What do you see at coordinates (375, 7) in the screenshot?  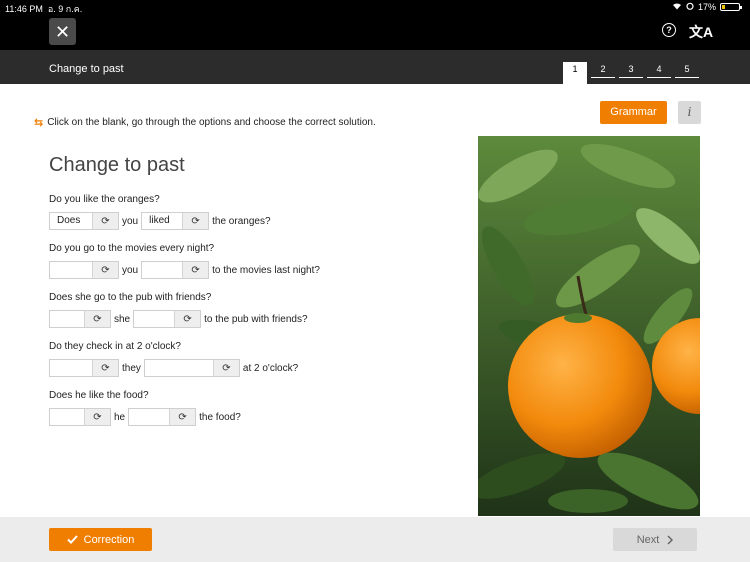 I see `status-bar: 11:46 PM อ. 9 ก.ค. 17%` at bounding box center [375, 7].